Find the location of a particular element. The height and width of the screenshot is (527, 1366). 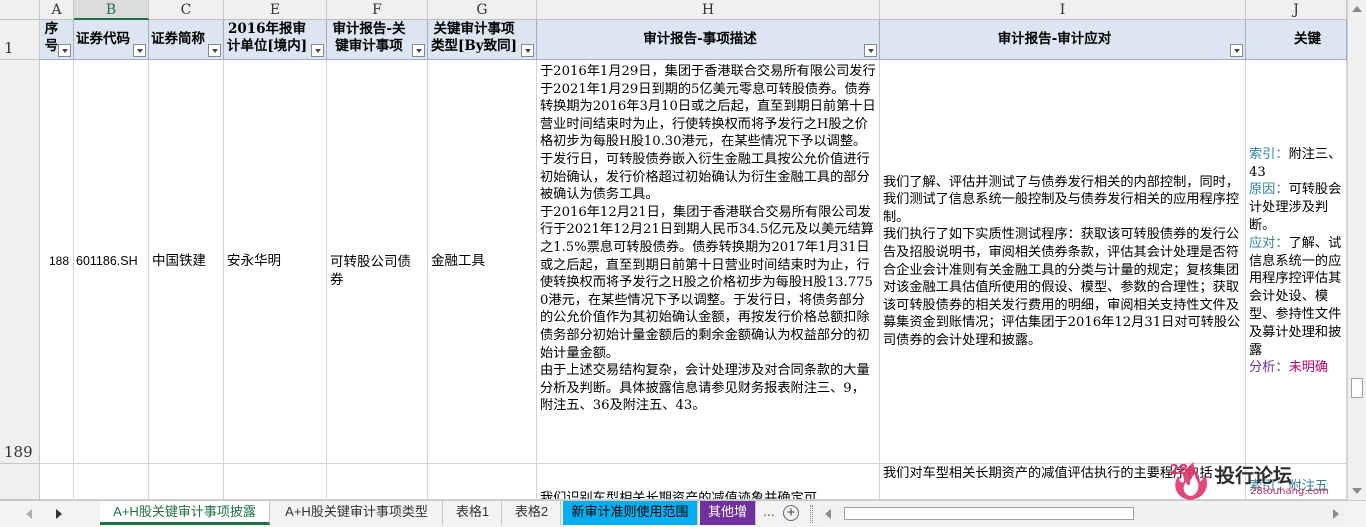

header-cell-seq: 序号 is located at coordinates (57, 40).